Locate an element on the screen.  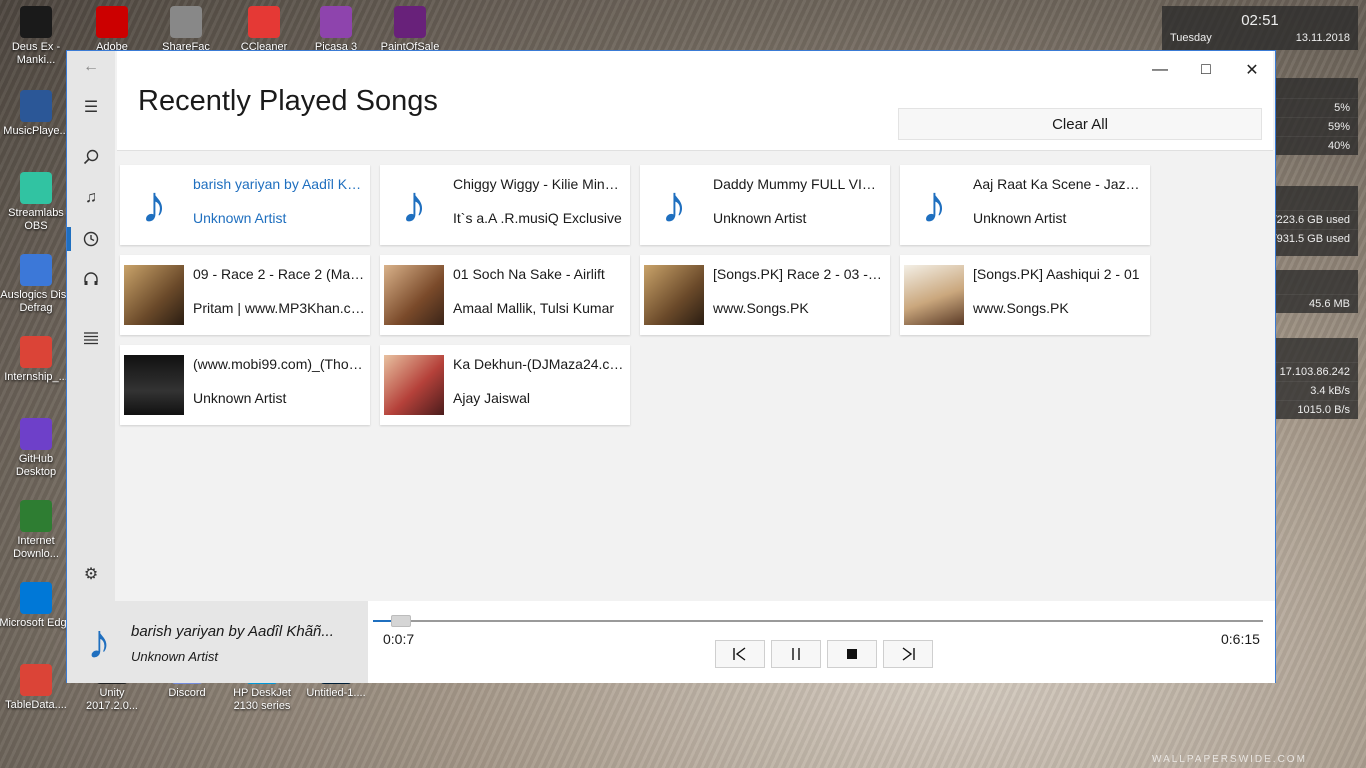
desktop-shortcut: ShareFac is located at coordinates (186, 30).